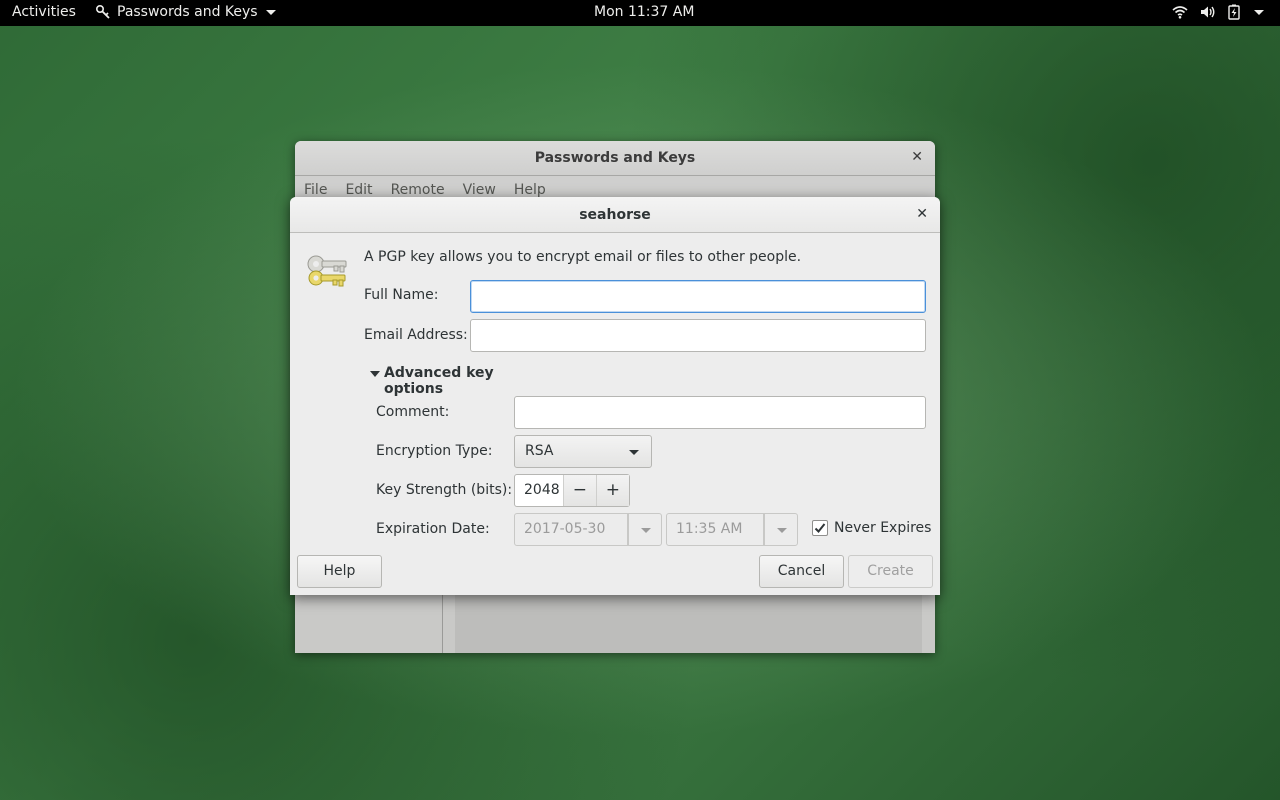  I want to click on checkmark-icon, so click(820, 528).